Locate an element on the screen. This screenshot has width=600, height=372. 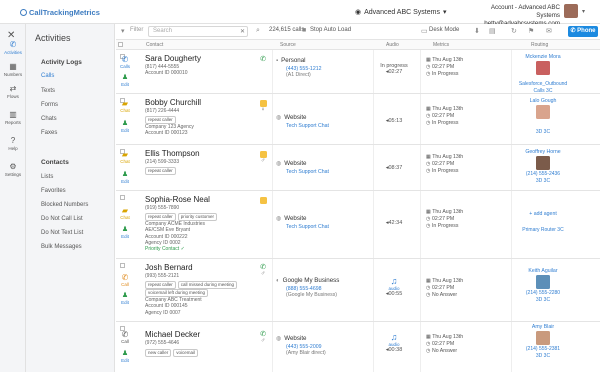
rail-item-settings: ⚙ Settings is located at coordinates (13, 169).